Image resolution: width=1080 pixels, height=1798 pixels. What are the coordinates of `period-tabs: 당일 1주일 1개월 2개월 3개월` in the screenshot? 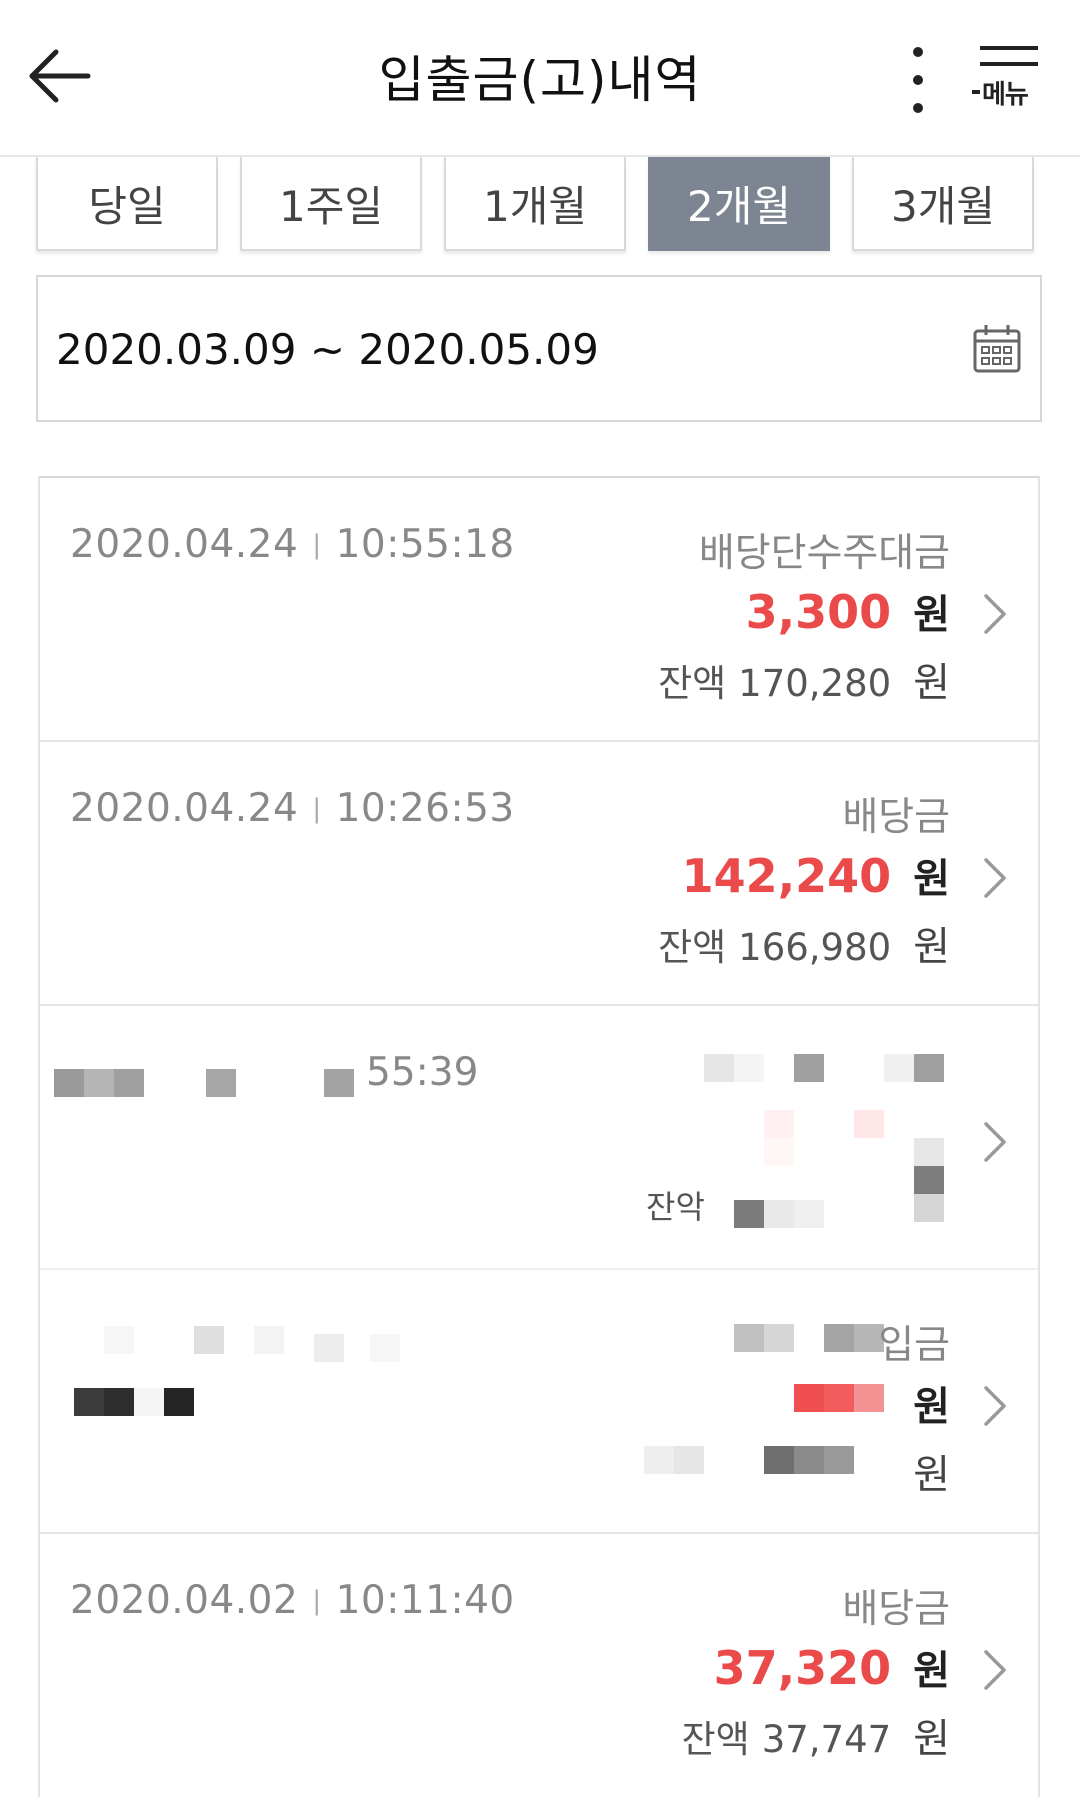 It's located at (536, 206).